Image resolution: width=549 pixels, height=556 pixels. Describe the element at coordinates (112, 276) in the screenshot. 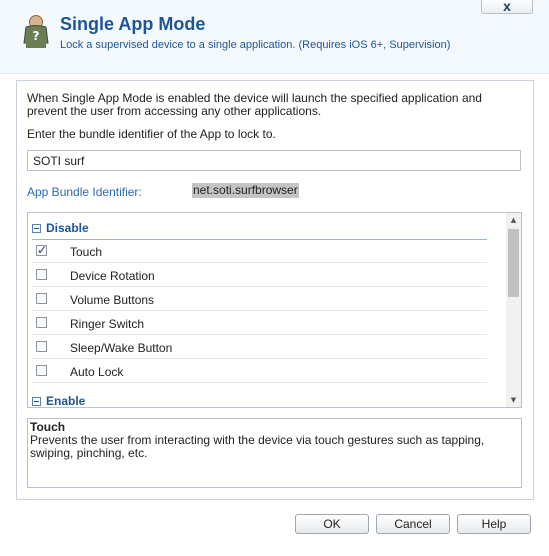

I see `option-label: Device Rotation` at that location.